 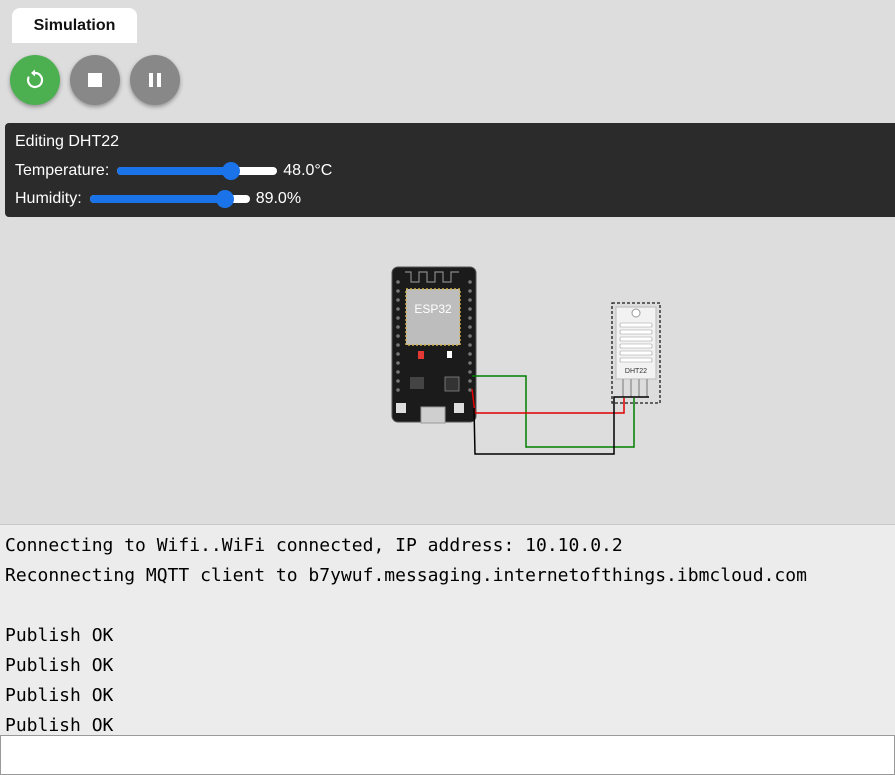 I want to click on humidity-slider, so click(x=169, y=199).